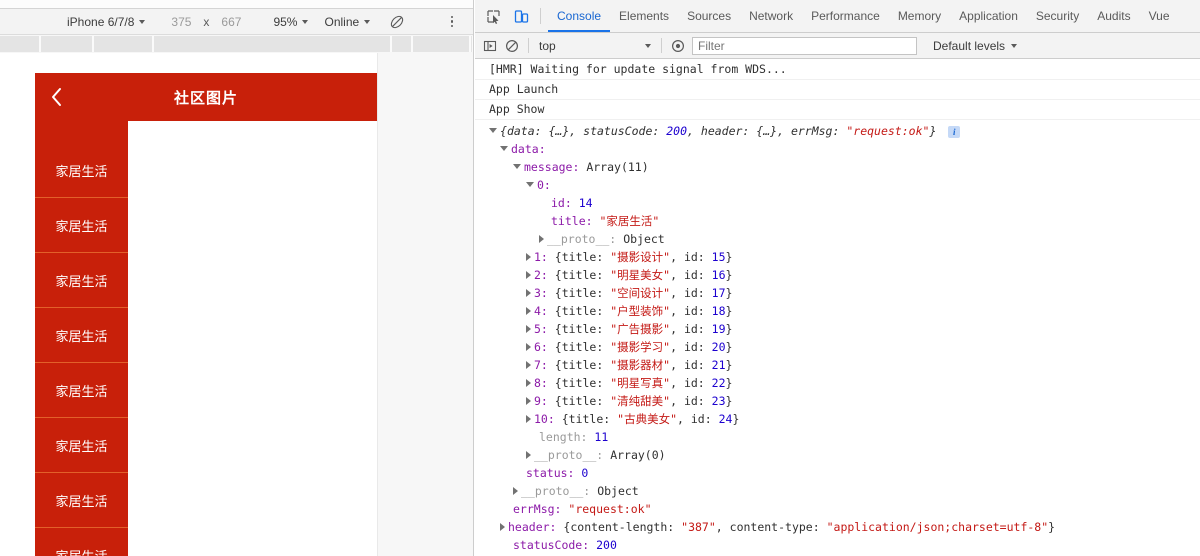 The image size is (1200, 556). What do you see at coordinates (837, 491) in the screenshot?
I see `tree-row-data-proto: __proto__: Object` at bounding box center [837, 491].